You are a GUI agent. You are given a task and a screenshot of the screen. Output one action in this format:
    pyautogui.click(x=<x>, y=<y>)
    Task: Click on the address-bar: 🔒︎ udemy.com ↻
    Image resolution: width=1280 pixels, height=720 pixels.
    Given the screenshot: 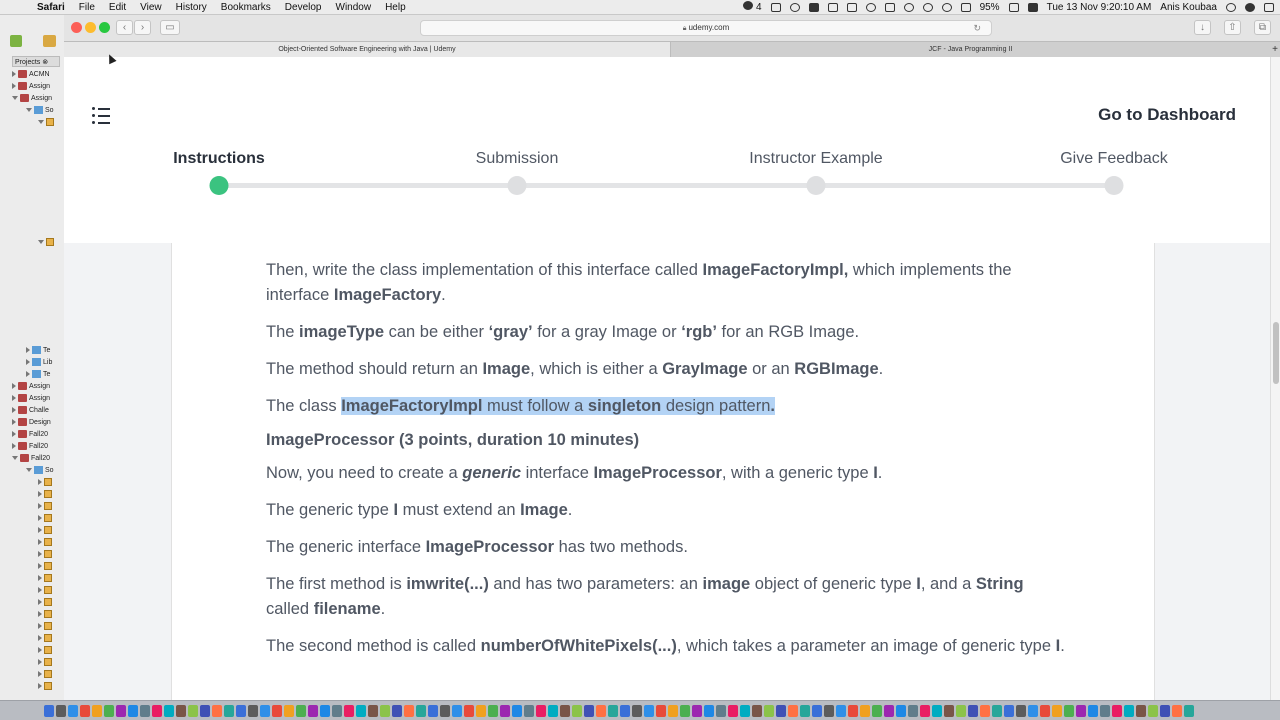 What is the action you would take?
    pyautogui.click(x=706, y=28)
    